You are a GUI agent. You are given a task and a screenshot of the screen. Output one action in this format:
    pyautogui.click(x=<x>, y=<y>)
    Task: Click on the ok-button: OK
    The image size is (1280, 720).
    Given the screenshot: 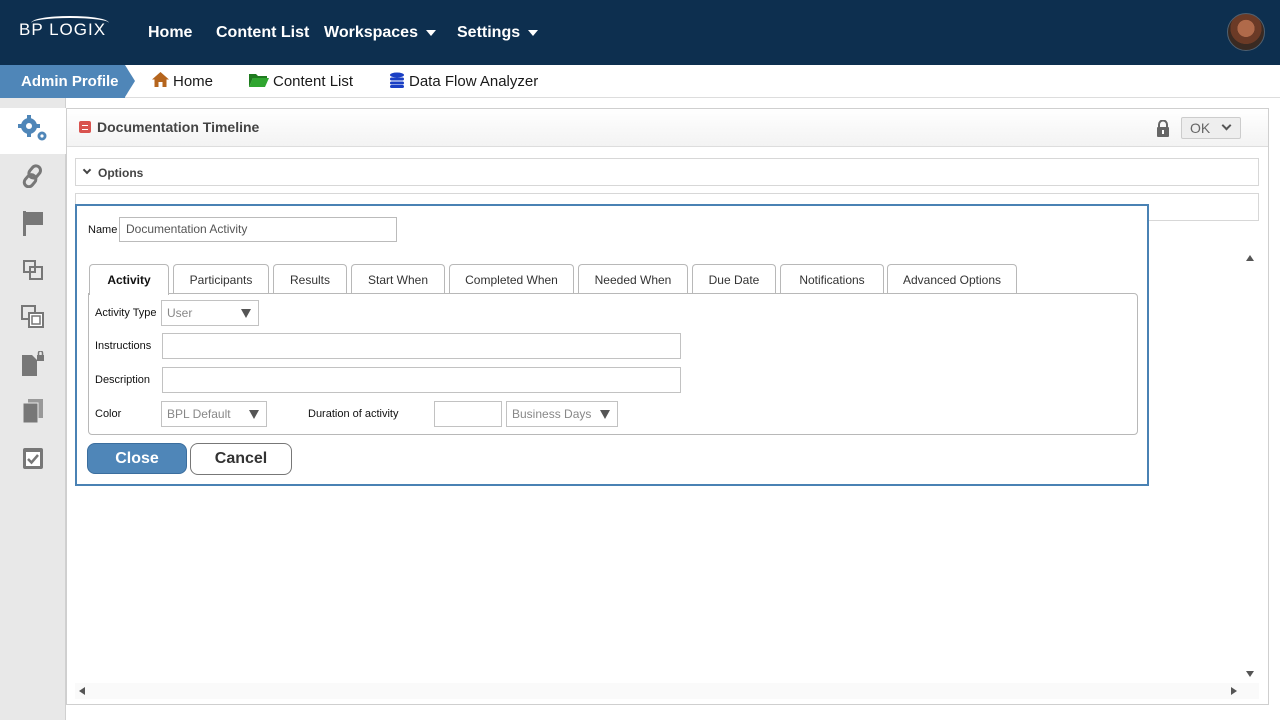 What is the action you would take?
    pyautogui.click(x=1211, y=128)
    